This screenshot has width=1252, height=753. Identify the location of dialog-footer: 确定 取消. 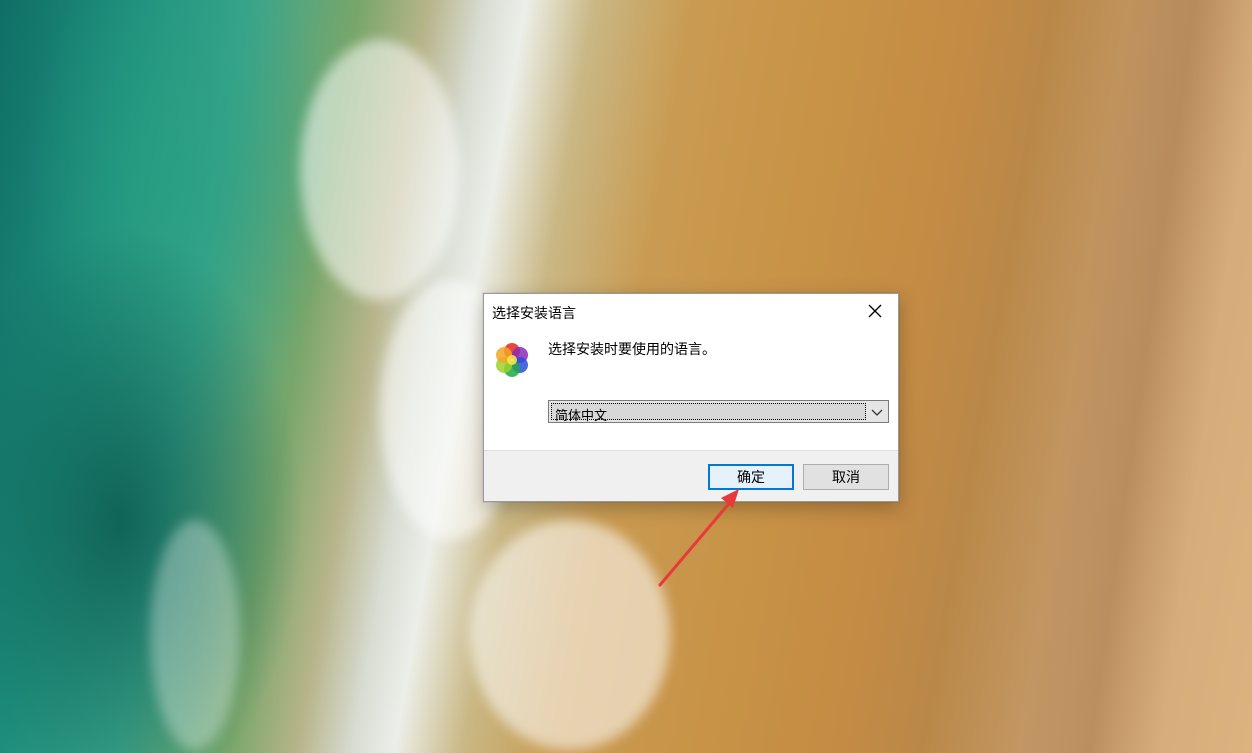
(691, 475).